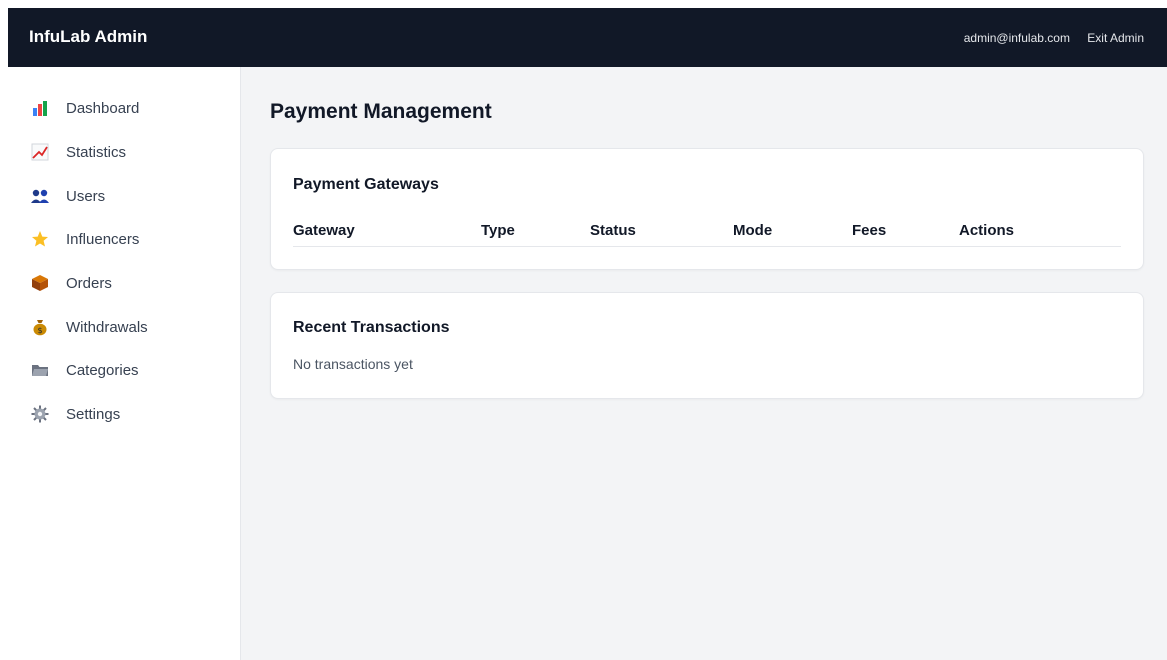 This screenshot has width=1167, height=660. Describe the element at coordinates (124, 283) in the screenshot. I see `sidebar-item-orders: Orders` at that location.